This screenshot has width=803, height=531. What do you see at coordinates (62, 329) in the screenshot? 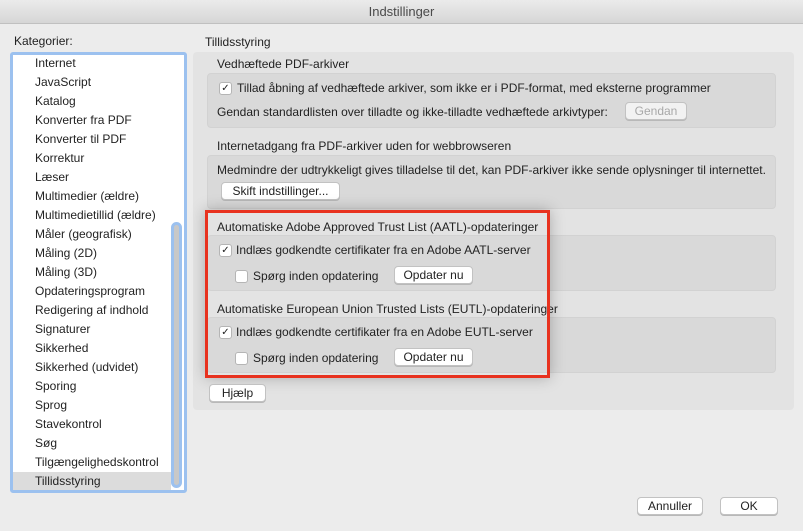
I see `sidebar-item: Signaturer` at bounding box center [62, 329].